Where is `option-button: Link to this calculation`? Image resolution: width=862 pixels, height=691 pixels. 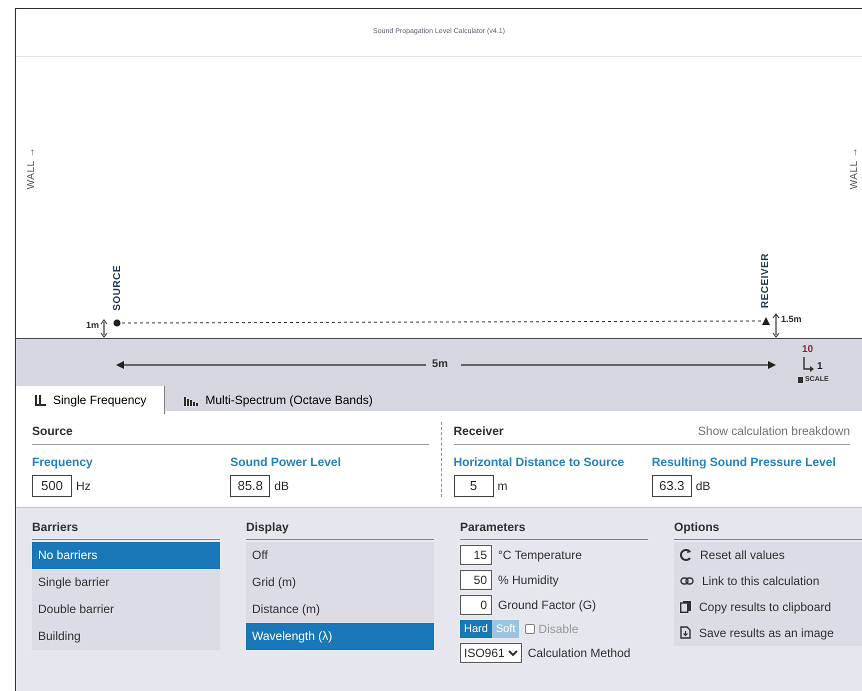 option-button: Link to this calculation is located at coordinates (750, 581).